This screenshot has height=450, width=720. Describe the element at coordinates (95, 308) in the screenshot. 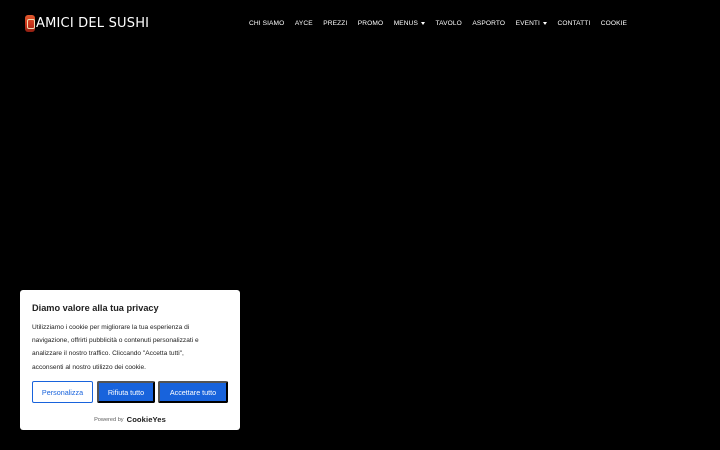

I see `consent-title: Diamo valore alla tua privacy` at that location.